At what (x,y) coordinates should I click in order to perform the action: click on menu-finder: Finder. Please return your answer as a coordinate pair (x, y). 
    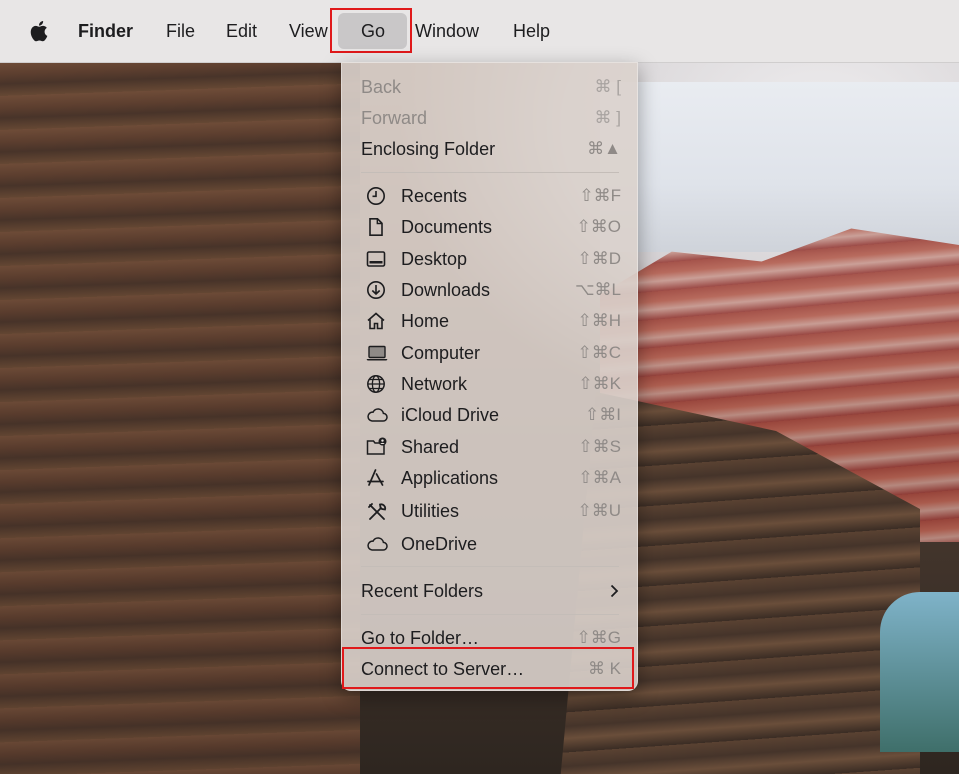
    Looking at the image, I should click on (105, 31).